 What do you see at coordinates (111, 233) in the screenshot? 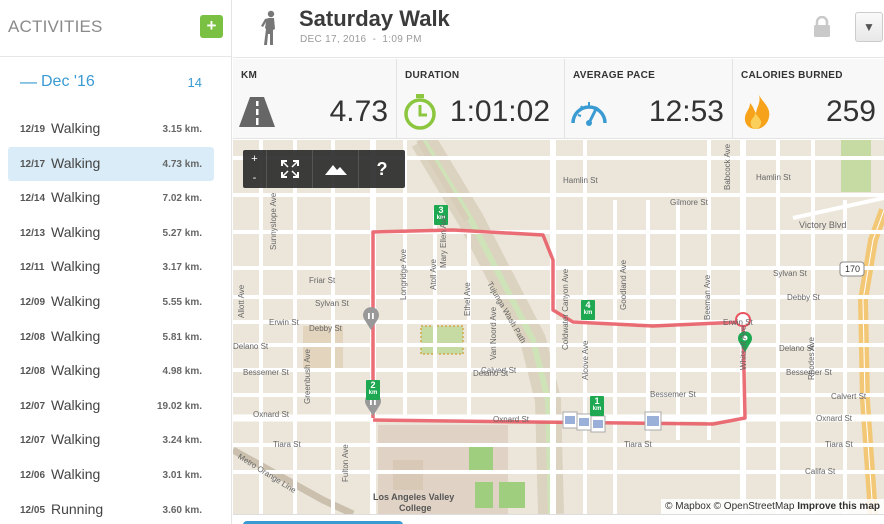
I see `activity-list-item: 12/13 Walking 5.27 km.` at bounding box center [111, 233].